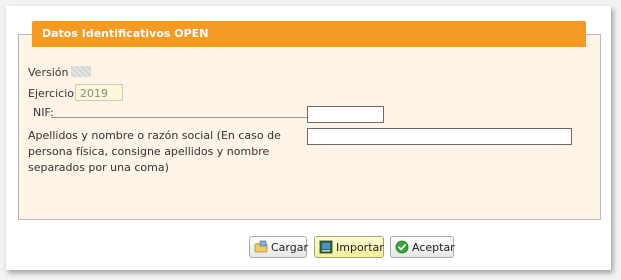  What do you see at coordinates (433, 247) in the screenshot?
I see `aceptar-label: Aceptar` at bounding box center [433, 247].